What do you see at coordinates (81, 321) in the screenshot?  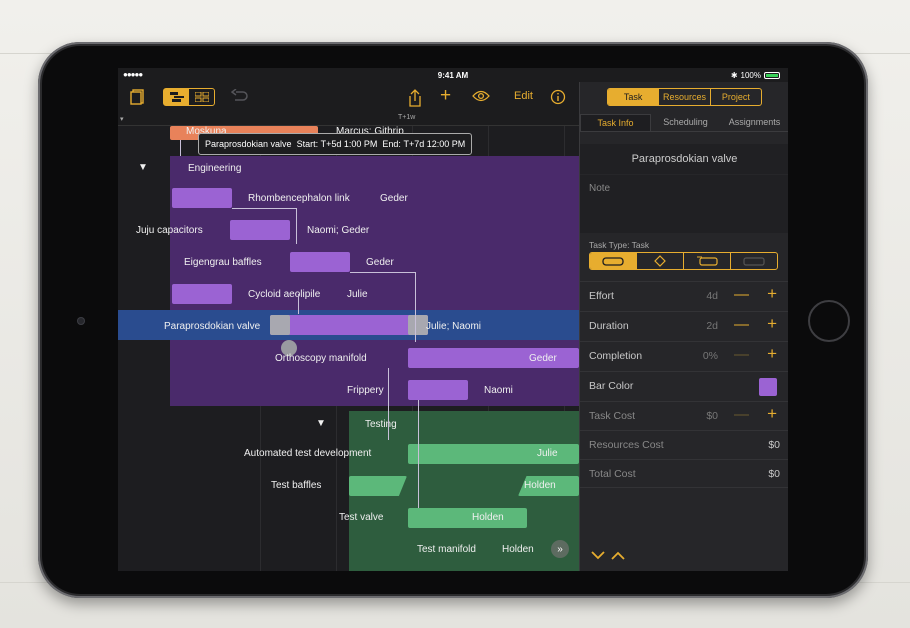 I see `front-camera` at bounding box center [81, 321].